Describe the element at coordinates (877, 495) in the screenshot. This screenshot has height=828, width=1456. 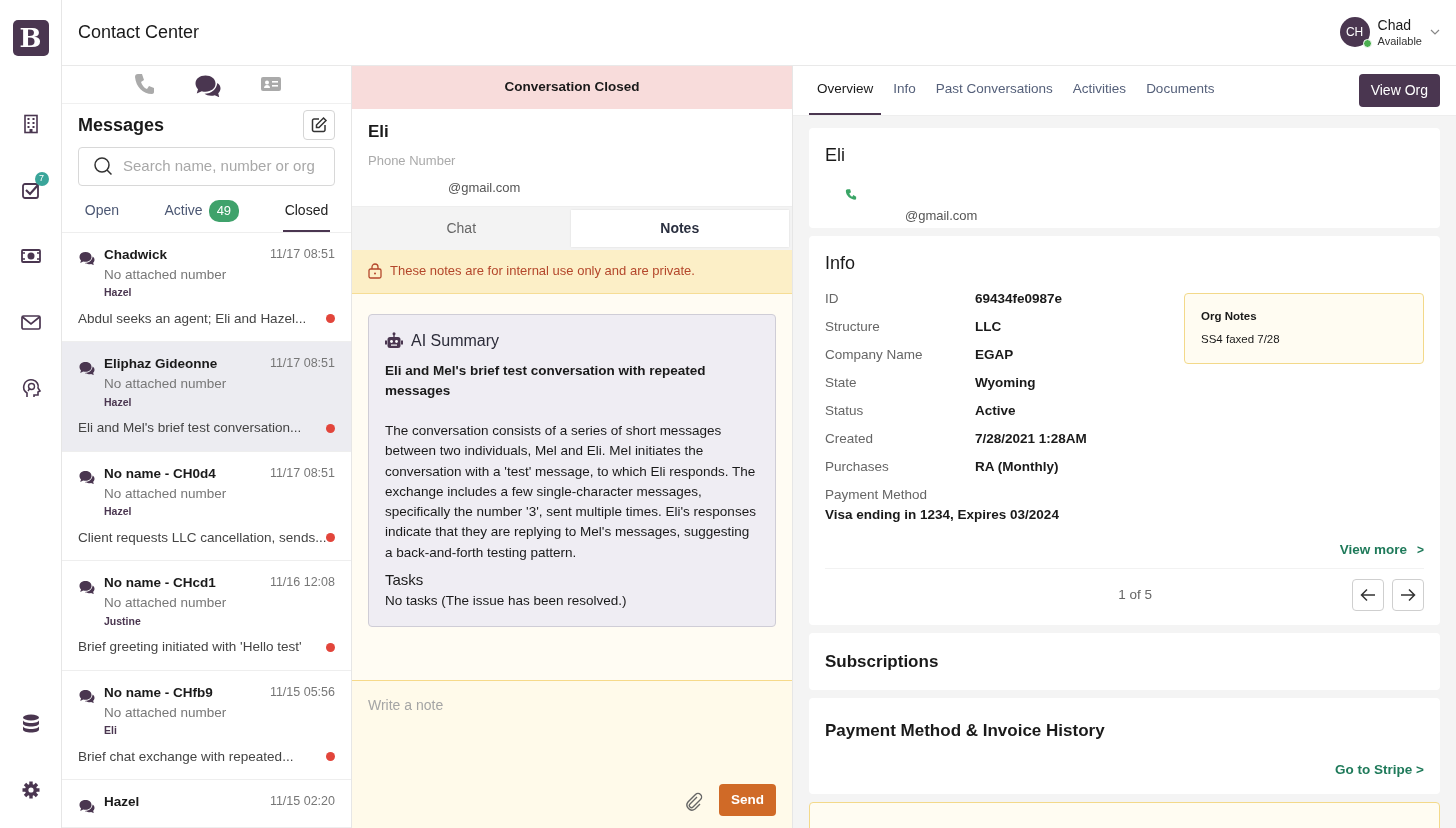
I see `field-label: Payment Method` at that location.